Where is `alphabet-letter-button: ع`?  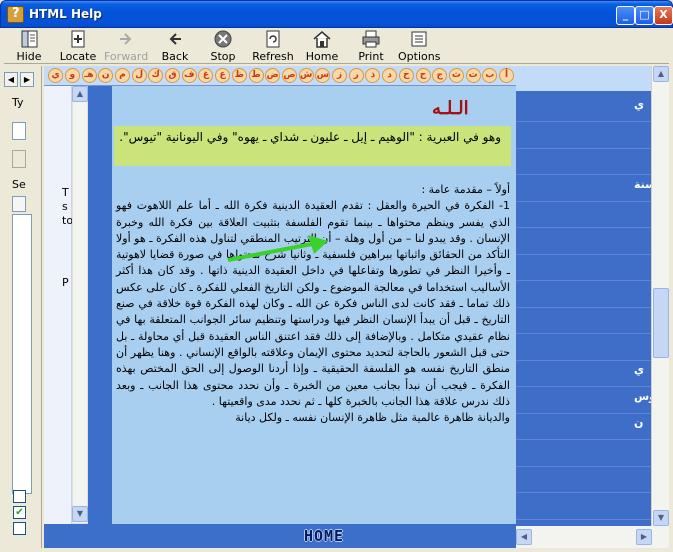 alphabet-letter-button: ع is located at coordinates (223, 75).